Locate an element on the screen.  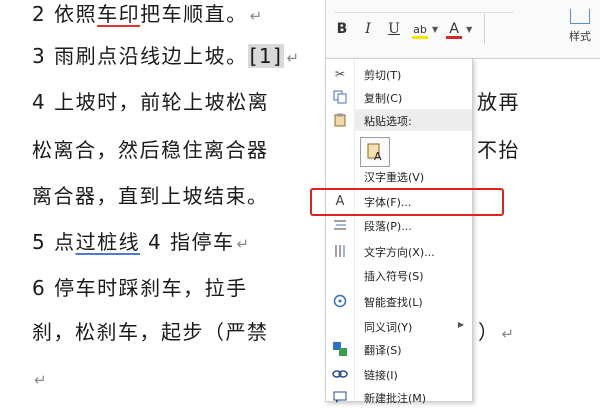
menu-item-label: 翻译(S) is located at coordinates (383, 350).